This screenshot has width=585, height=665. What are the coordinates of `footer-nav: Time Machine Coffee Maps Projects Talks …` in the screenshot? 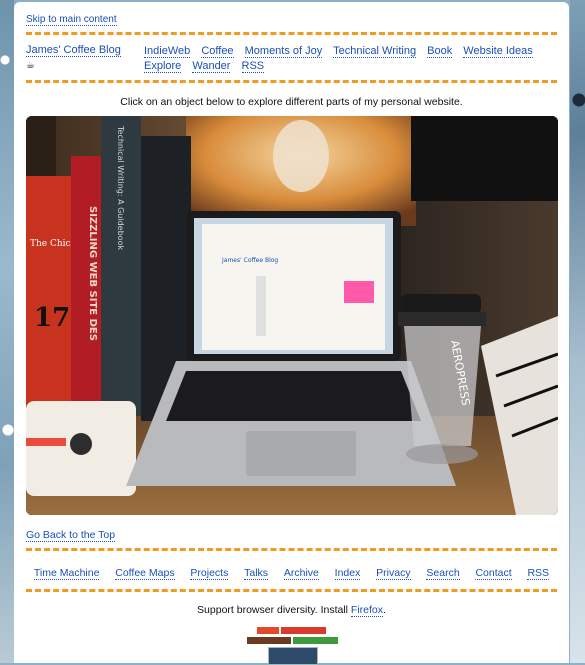 It's located at (291, 573).